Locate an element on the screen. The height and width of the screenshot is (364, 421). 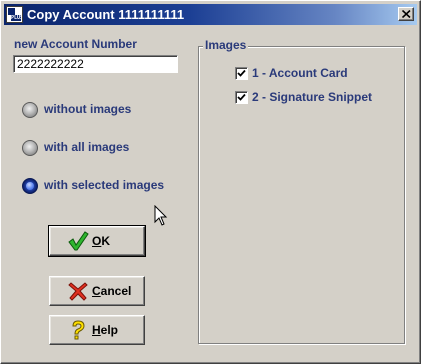
images-group-title: Images is located at coordinates (226, 45).